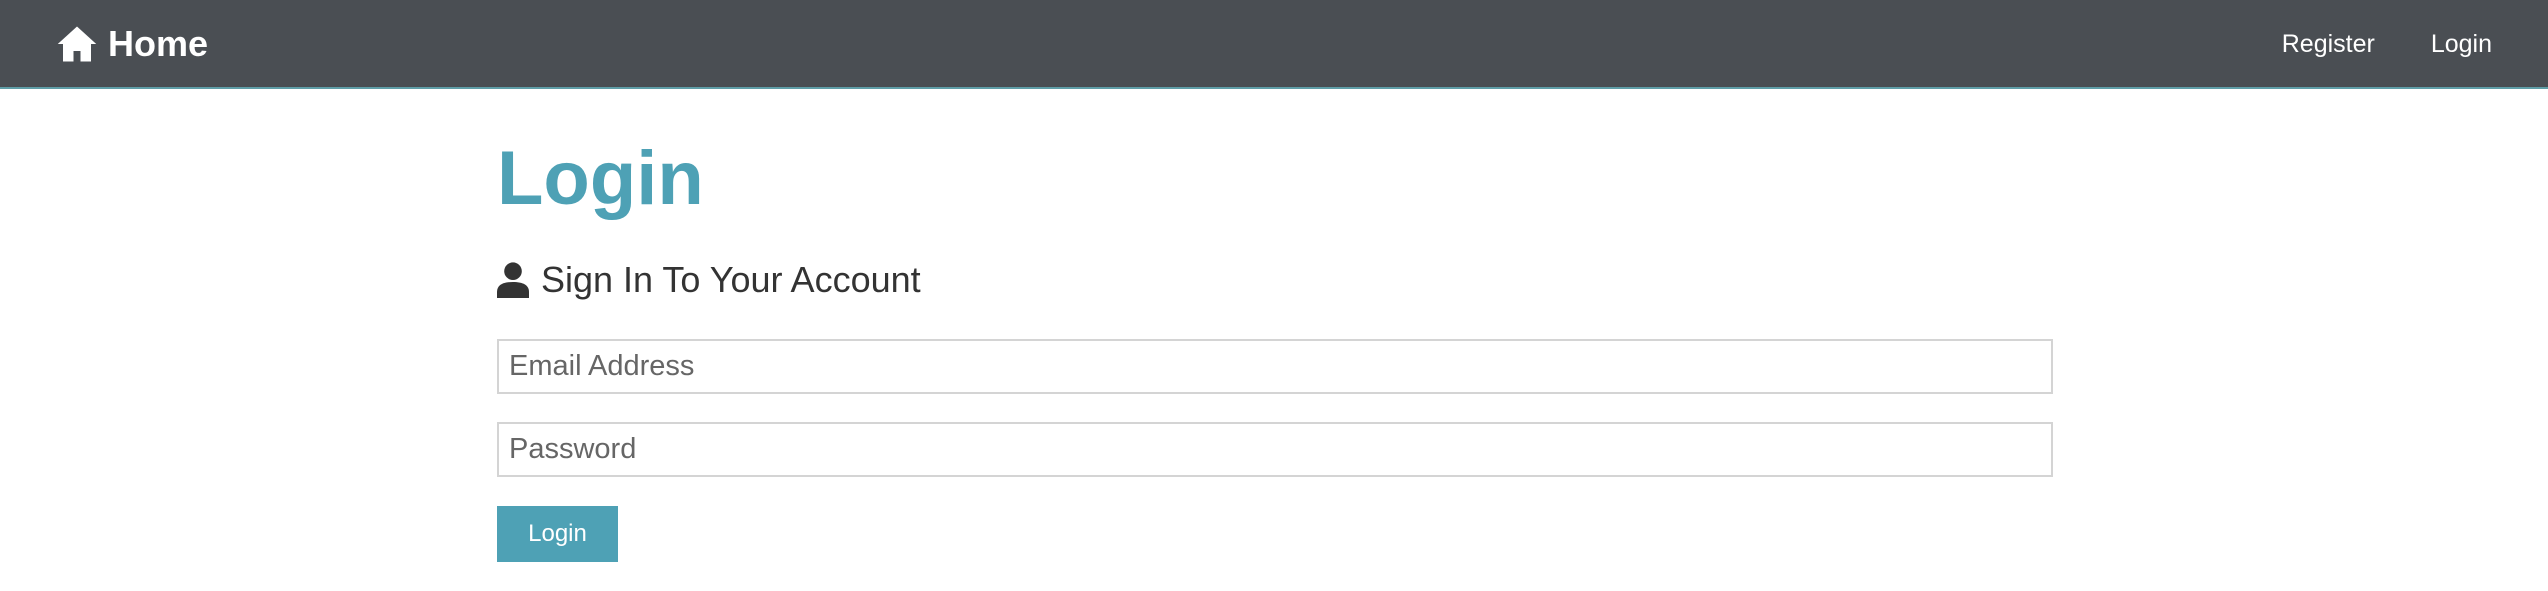 Image resolution: width=2548 pixels, height=591 pixels. I want to click on login-link: Login, so click(2461, 44).